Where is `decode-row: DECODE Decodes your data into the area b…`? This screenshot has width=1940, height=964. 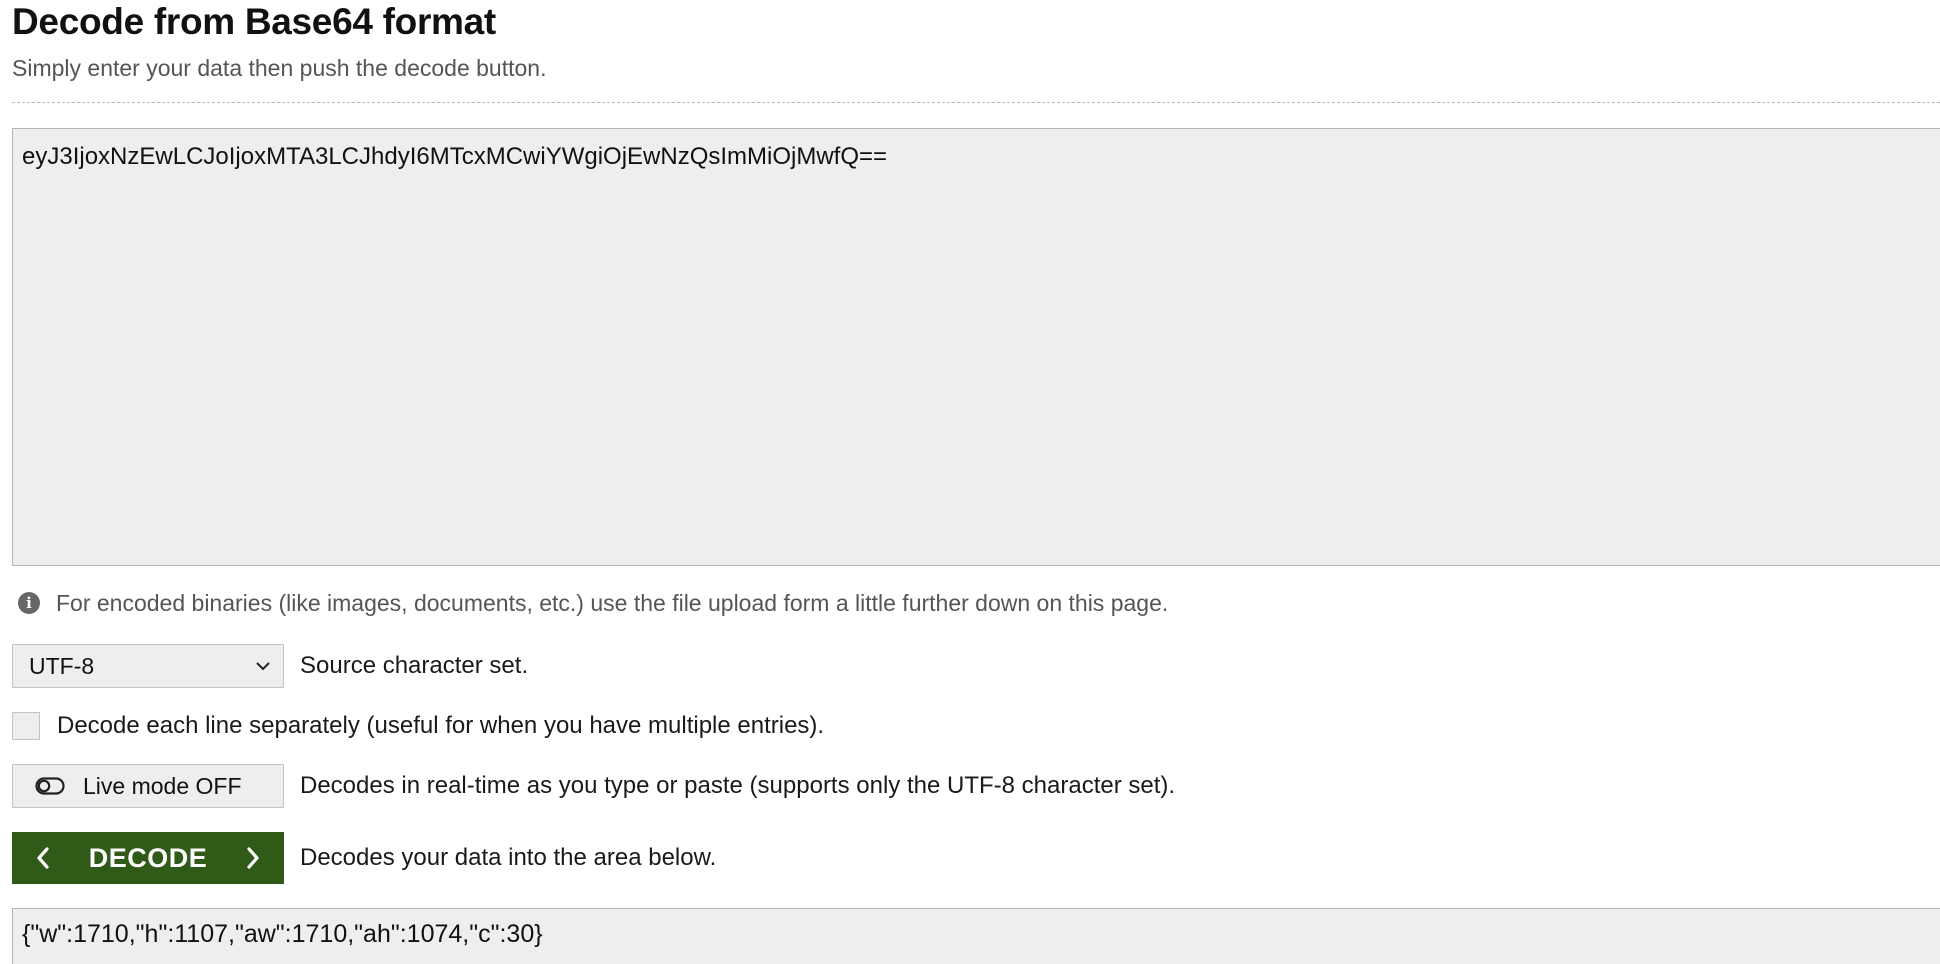
decode-row: DECODE Decodes your data into the area b… is located at coordinates (364, 858).